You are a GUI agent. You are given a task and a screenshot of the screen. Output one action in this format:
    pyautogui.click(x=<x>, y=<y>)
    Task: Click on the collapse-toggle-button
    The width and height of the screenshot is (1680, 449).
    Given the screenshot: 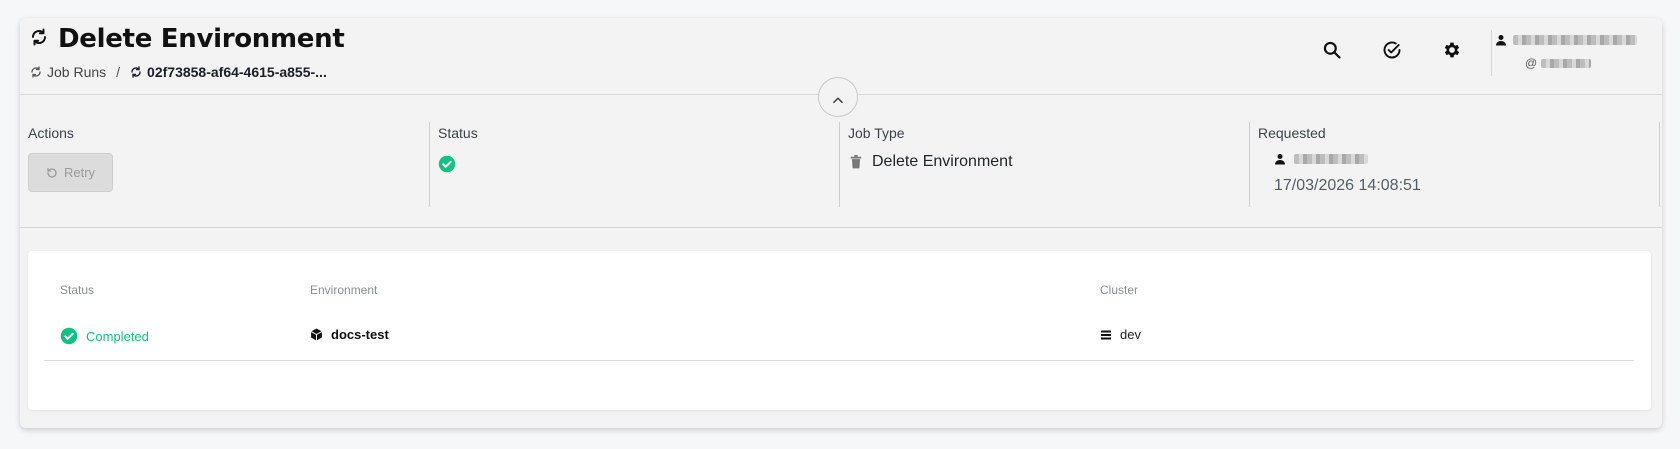 What is the action you would take?
    pyautogui.click(x=838, y=97)
    